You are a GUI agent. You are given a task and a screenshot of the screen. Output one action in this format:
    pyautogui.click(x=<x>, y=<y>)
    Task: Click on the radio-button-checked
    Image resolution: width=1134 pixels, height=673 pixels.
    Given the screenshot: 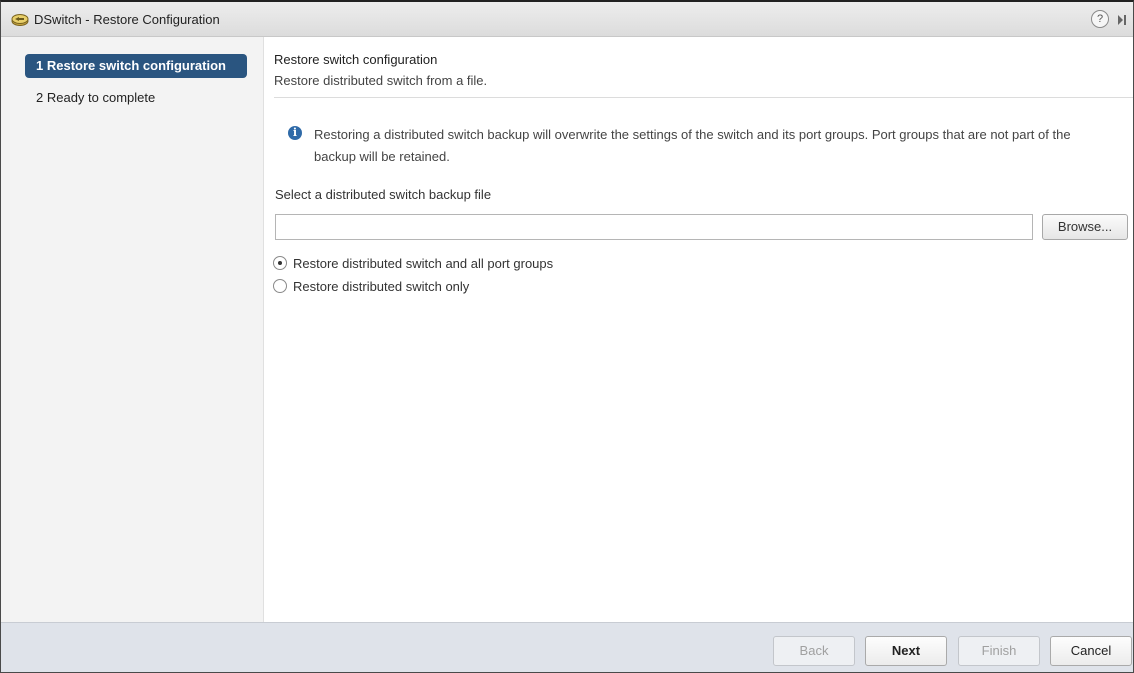 What is the action you would take?
    pyautogui.click(x=280, y=263)
    